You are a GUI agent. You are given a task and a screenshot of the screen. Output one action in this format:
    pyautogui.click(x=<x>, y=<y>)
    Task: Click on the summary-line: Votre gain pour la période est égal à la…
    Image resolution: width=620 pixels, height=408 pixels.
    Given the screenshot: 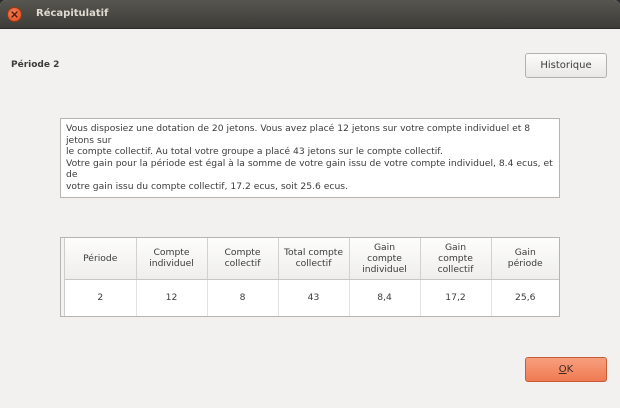 What is the action you would take?
    pyautogui.click(x=309, y=169)
    